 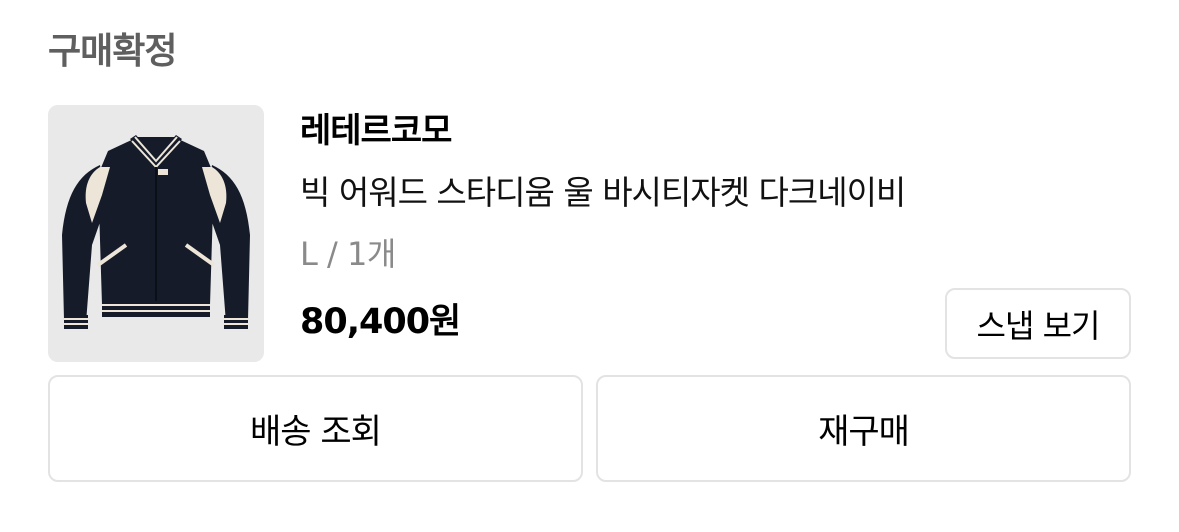 What do you see at coordinates (348, 254) in the screenshot?
I see `product-option: L / 1개` at bounding box center [348, 254].